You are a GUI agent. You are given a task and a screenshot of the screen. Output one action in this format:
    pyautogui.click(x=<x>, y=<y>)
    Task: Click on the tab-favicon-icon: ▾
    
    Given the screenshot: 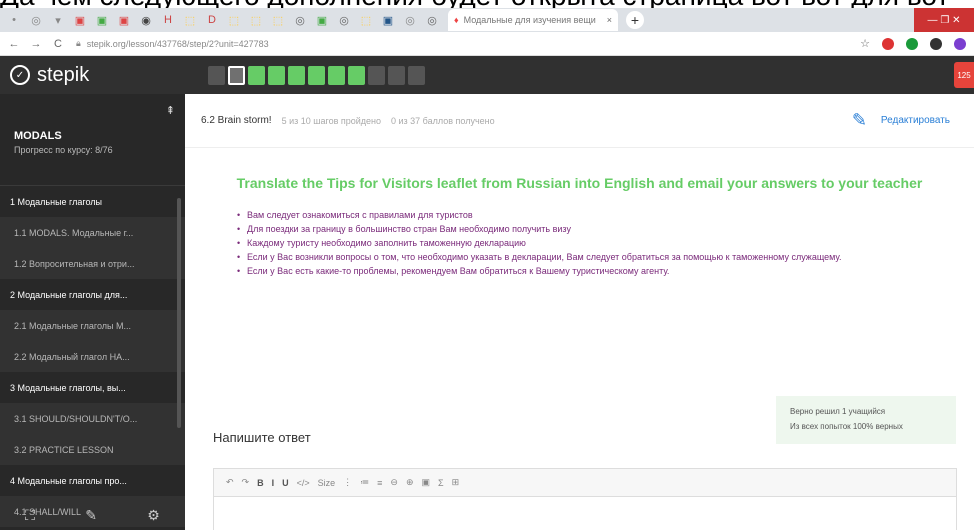 What is the action you would take?
    pyautogui.click(x=58, y=20)
    